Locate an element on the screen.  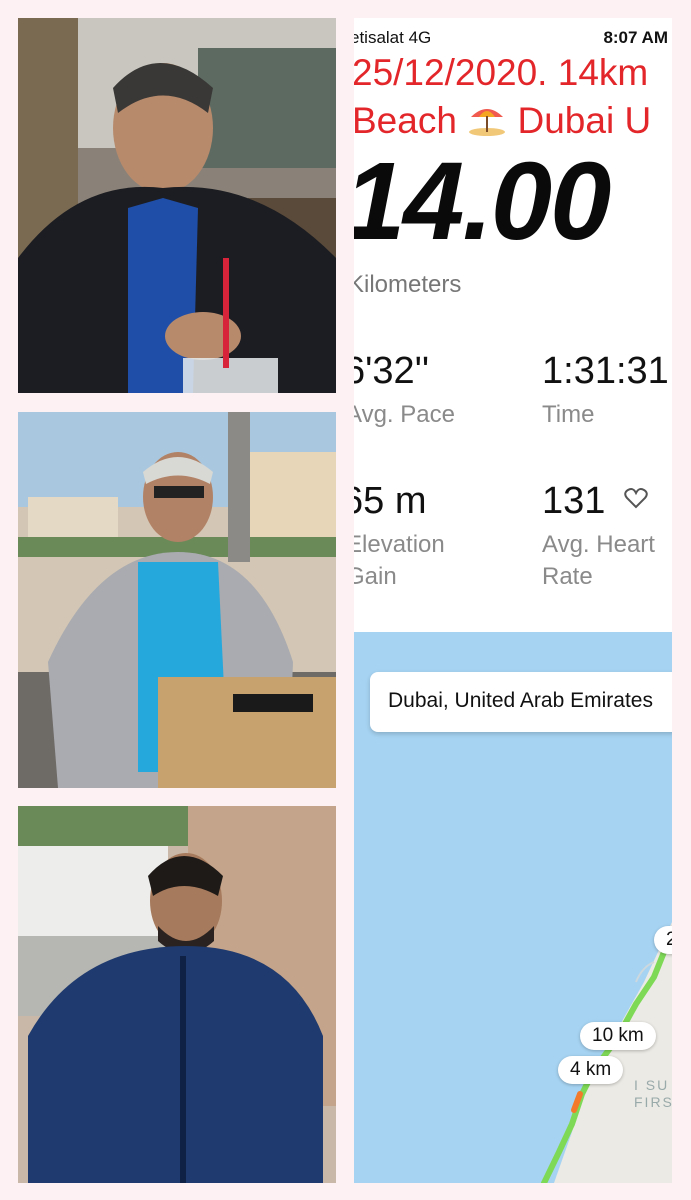
pace-value: 6'32'' is located at coordinates (392, 371).